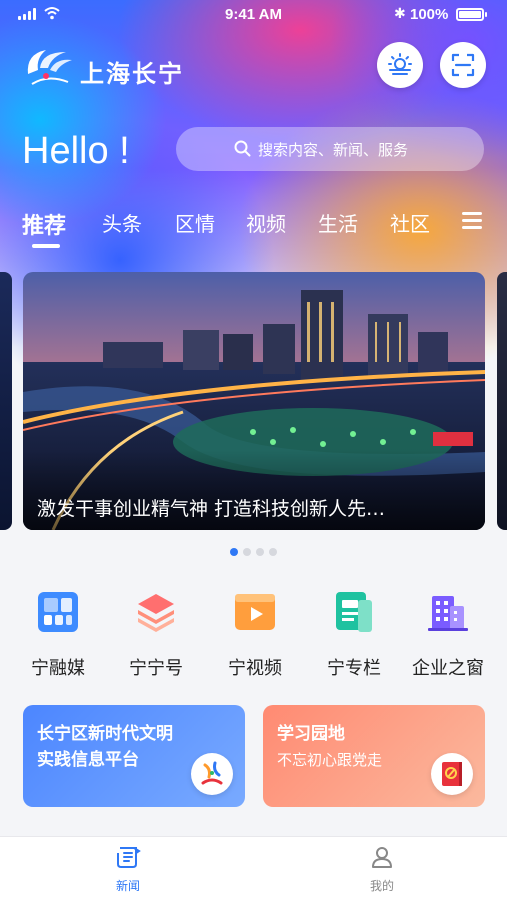  Describe the element at coordinates (76, 151) in the screenshot. I see `greeting: Hello !` at that location.